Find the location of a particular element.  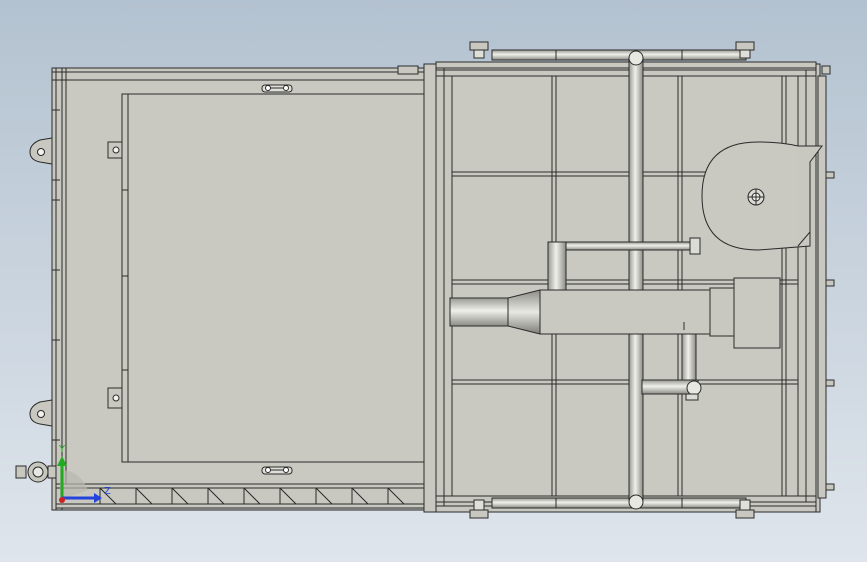

bottom-lattice-rail is located at coordinates (240, 496).